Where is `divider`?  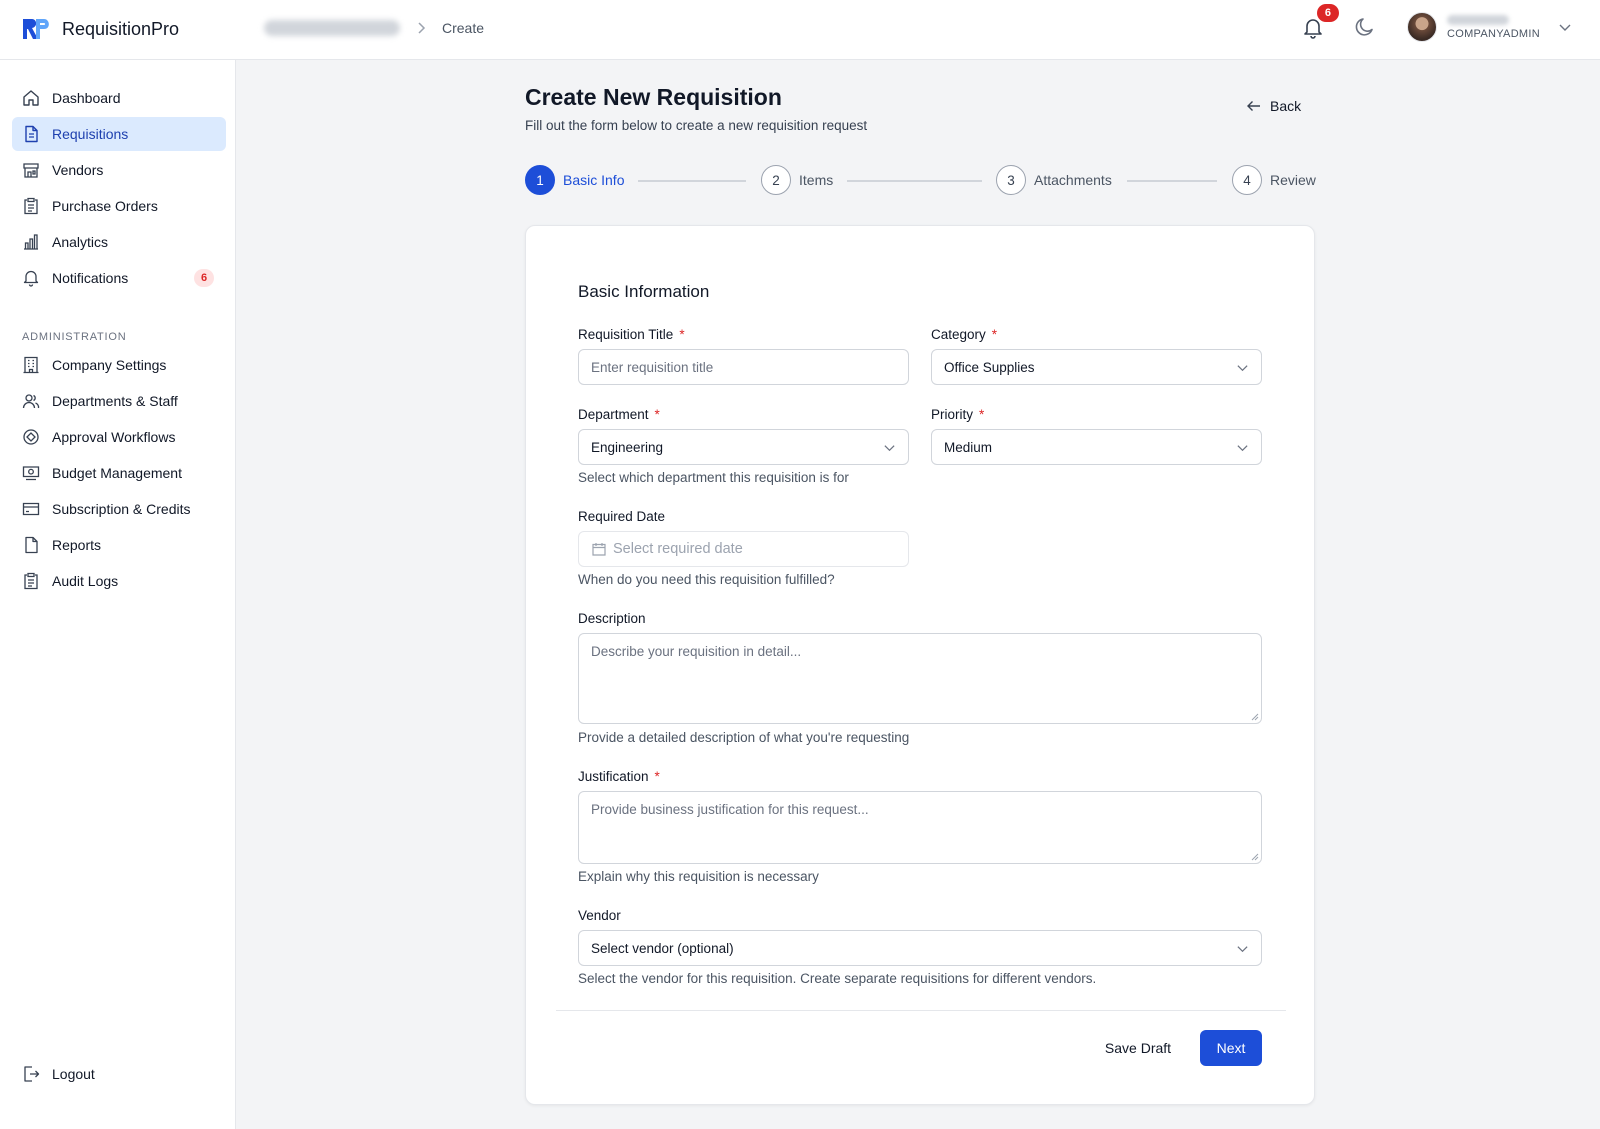 divider is located at coordinates (921, 1010).